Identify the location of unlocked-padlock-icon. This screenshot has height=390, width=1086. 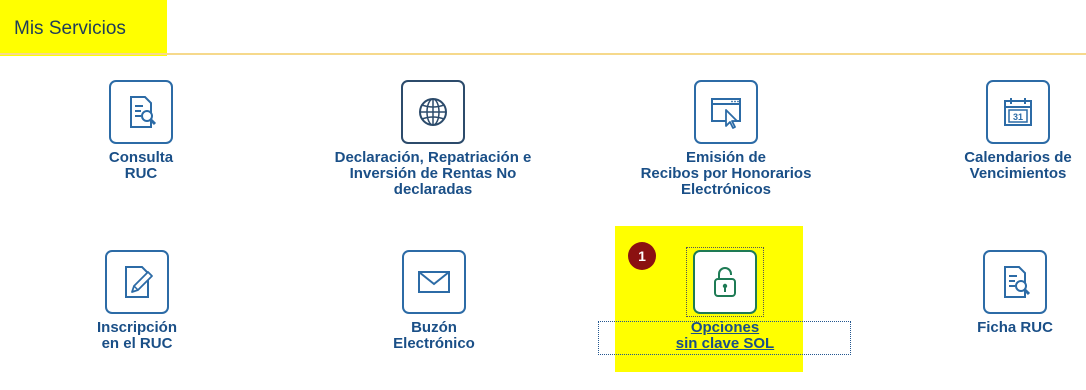
(725, 282).